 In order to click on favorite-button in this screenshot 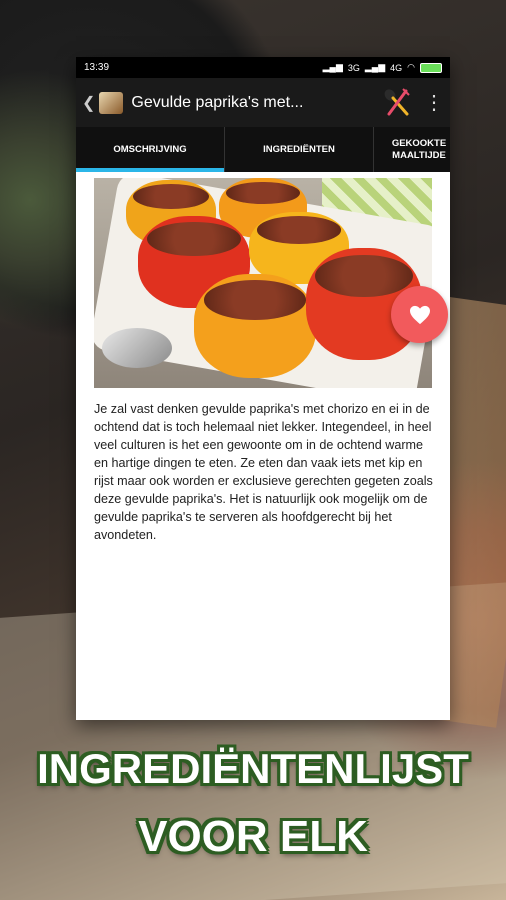, I will do `click(419, 314)`.